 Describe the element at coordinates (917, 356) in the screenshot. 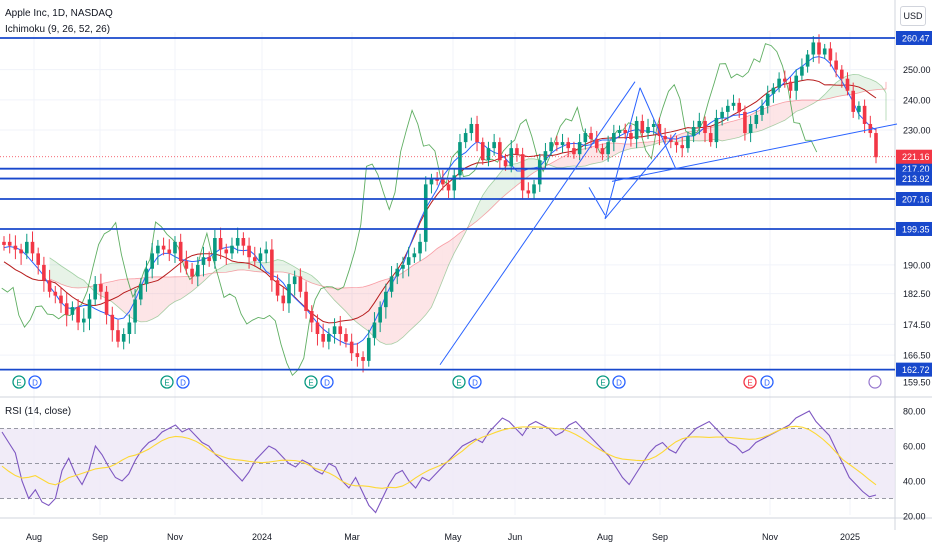

I see `price-tick-label: 166.50` at that location.